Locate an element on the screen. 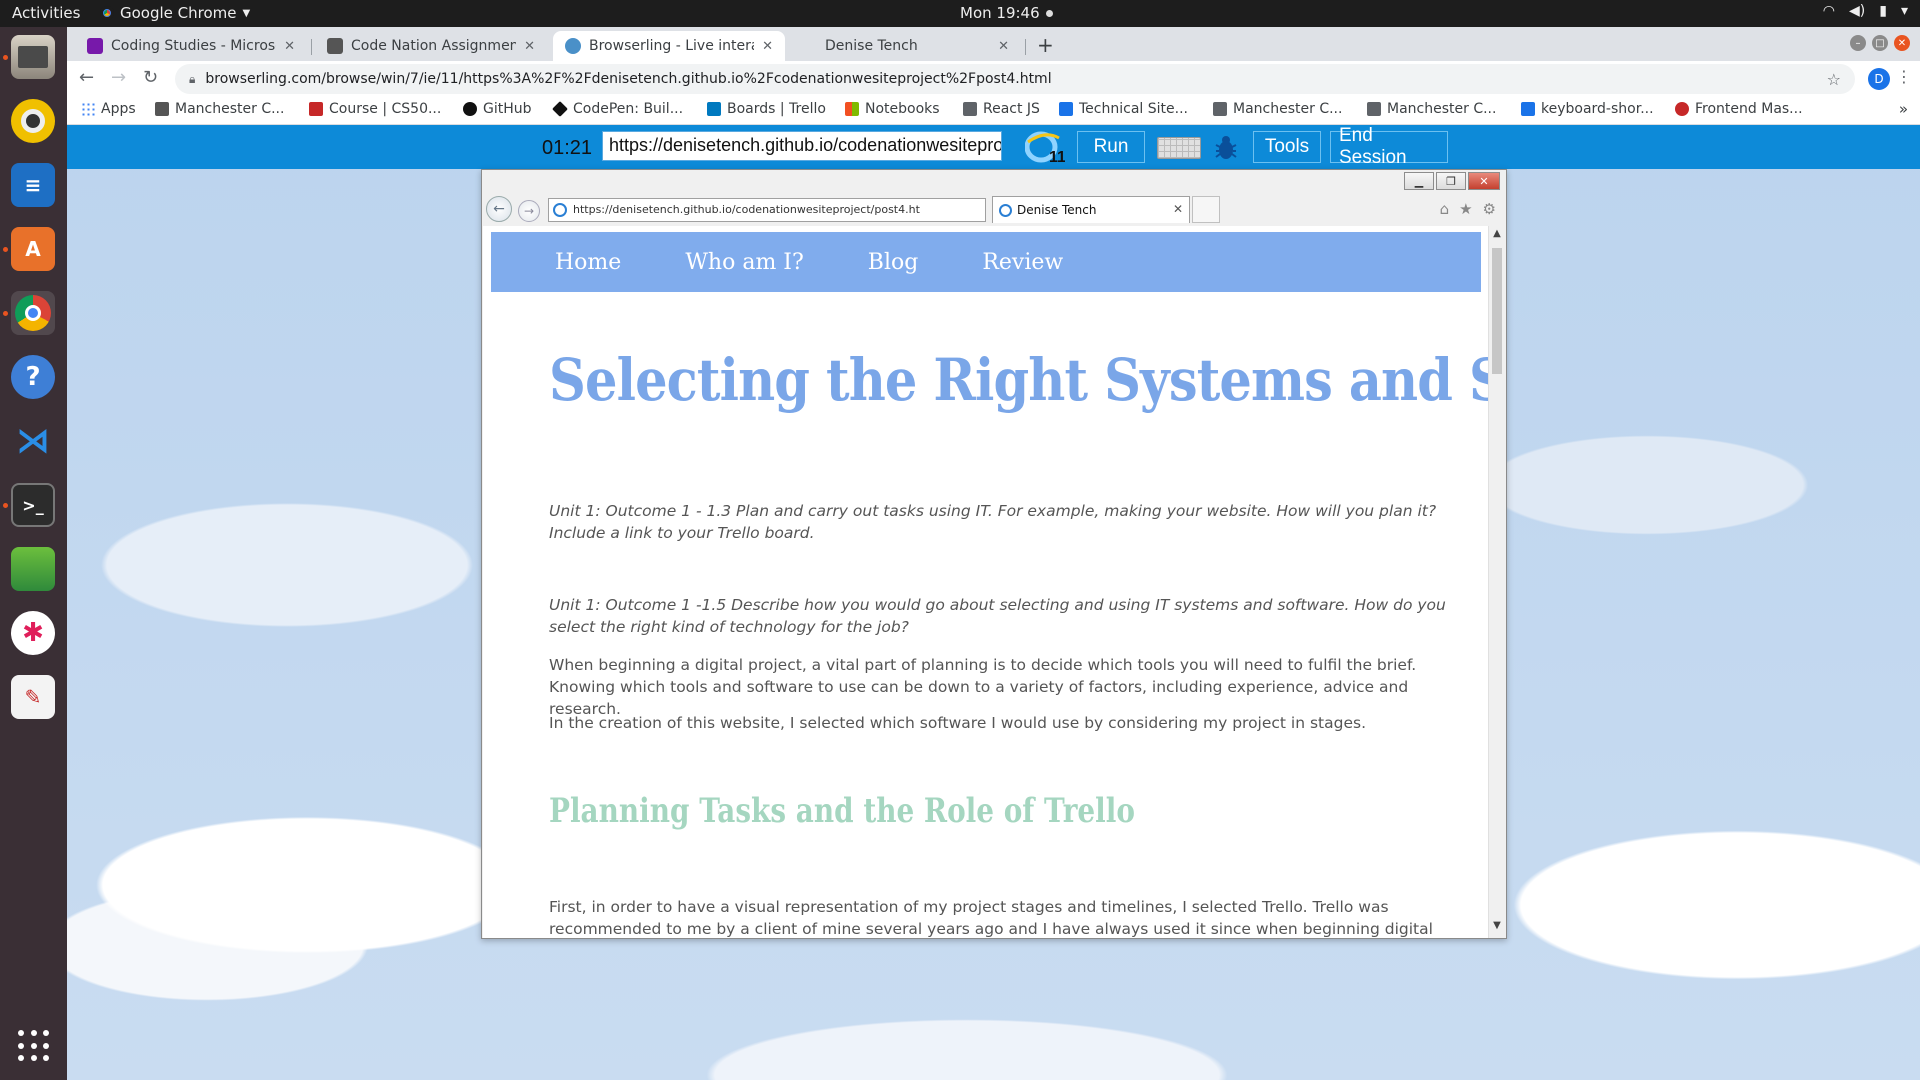 The image size is (1920, 1080). files-icon is located at coordinates (33, 57).